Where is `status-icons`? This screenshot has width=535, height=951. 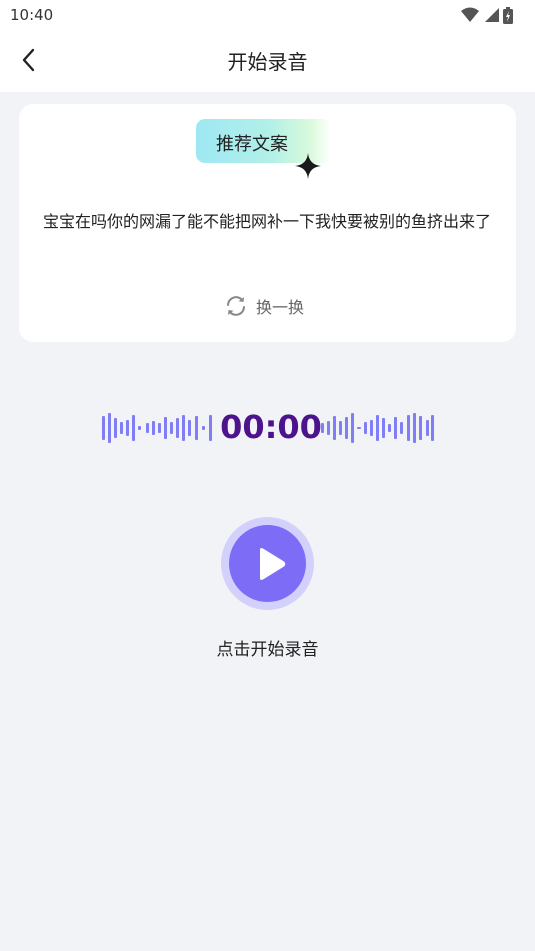
status-icons is located at coordinates (487, 15).